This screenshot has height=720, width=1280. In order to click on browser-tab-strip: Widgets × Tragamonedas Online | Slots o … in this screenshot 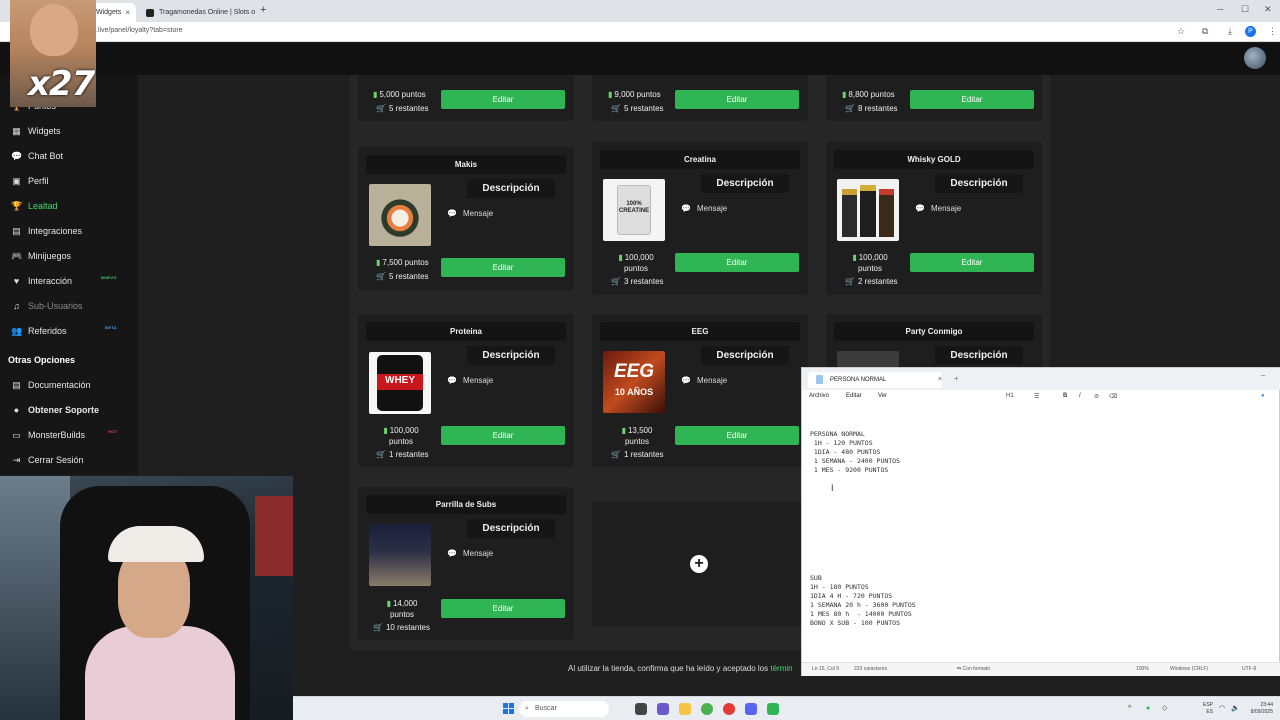, I will do `click(640, 11)`.